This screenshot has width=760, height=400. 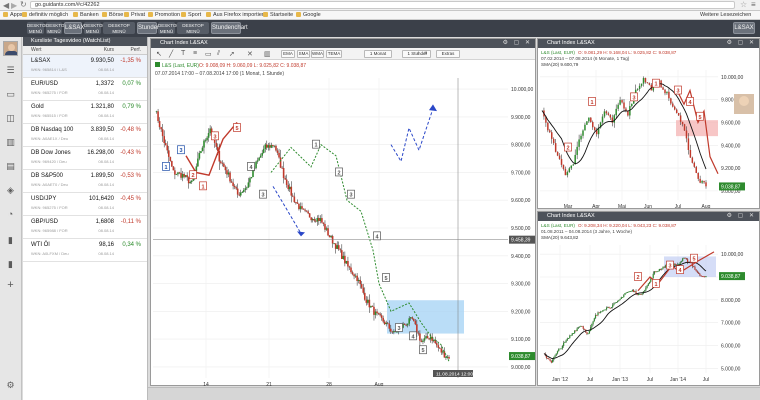 I want to click on svg-text: 1, so click(x=315, y=146).